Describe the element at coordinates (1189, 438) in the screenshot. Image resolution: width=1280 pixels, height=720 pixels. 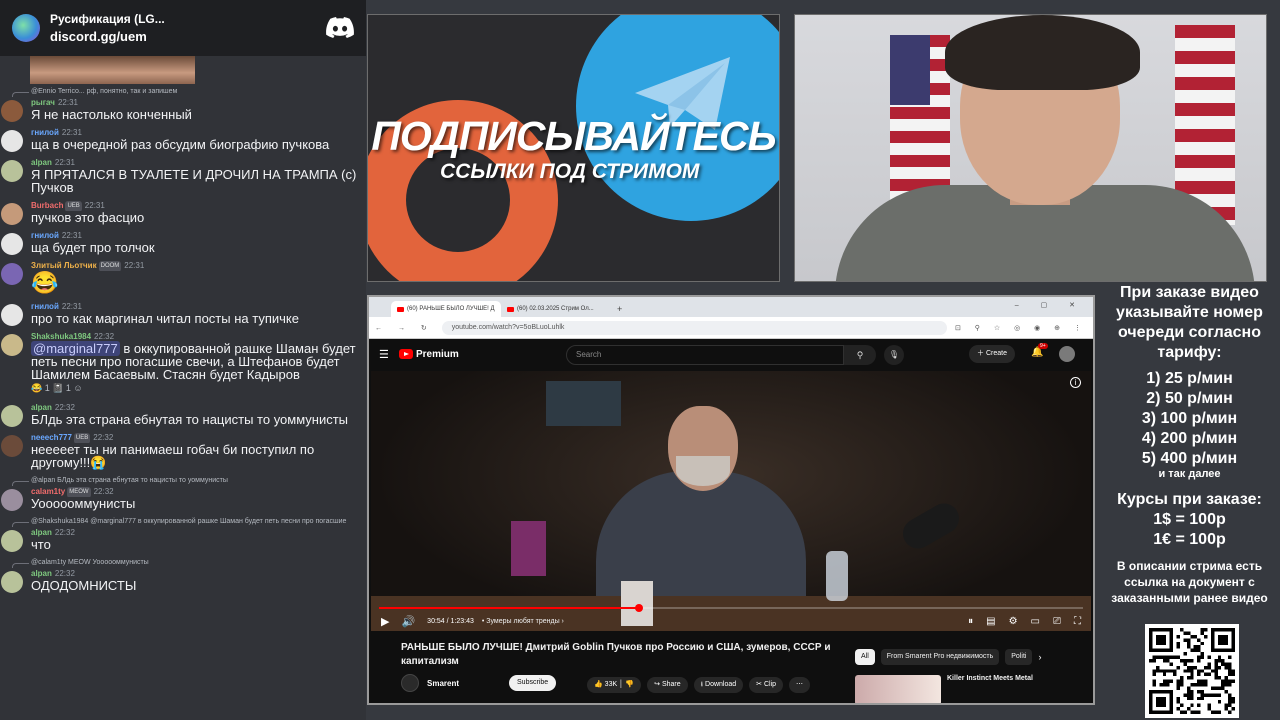
I see `tariff-item: 4) 200 р/мин` at that location.